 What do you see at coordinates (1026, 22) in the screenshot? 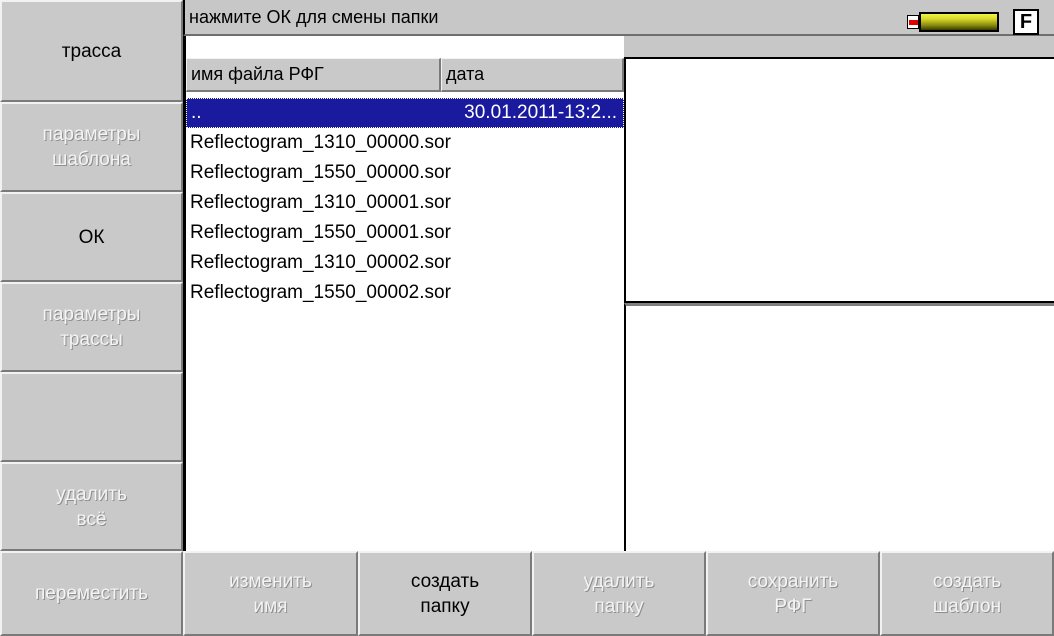
I see `function-key-icon: F` at bounding box center [1026, 22].